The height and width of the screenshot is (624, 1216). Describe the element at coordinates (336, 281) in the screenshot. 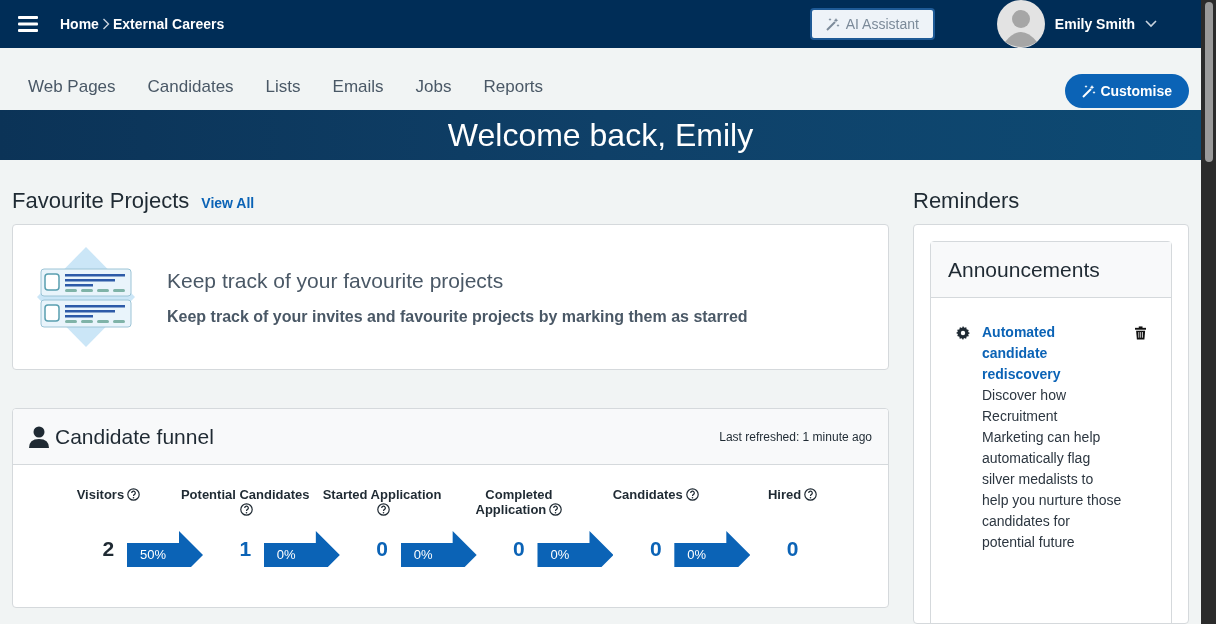

I see `empty-state-title: Keep track of your favourite projects` at that location.